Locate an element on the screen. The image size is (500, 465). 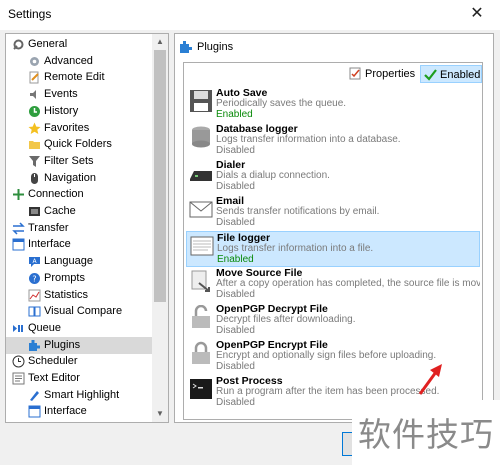
sidebar-item-scheduler: Scheduler is located at coordinates (81, 361).